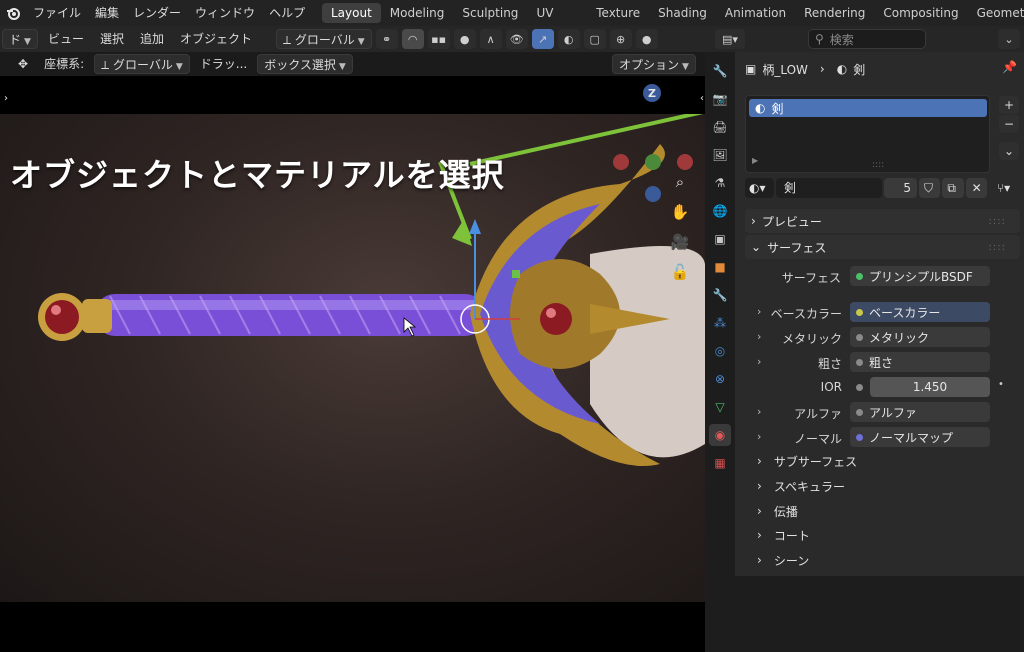 The image size is (1024, 652). Describe the element at coordinates (720, 379) in the screenshot. I see `constraints-tab-icon: ⊗` at that location.